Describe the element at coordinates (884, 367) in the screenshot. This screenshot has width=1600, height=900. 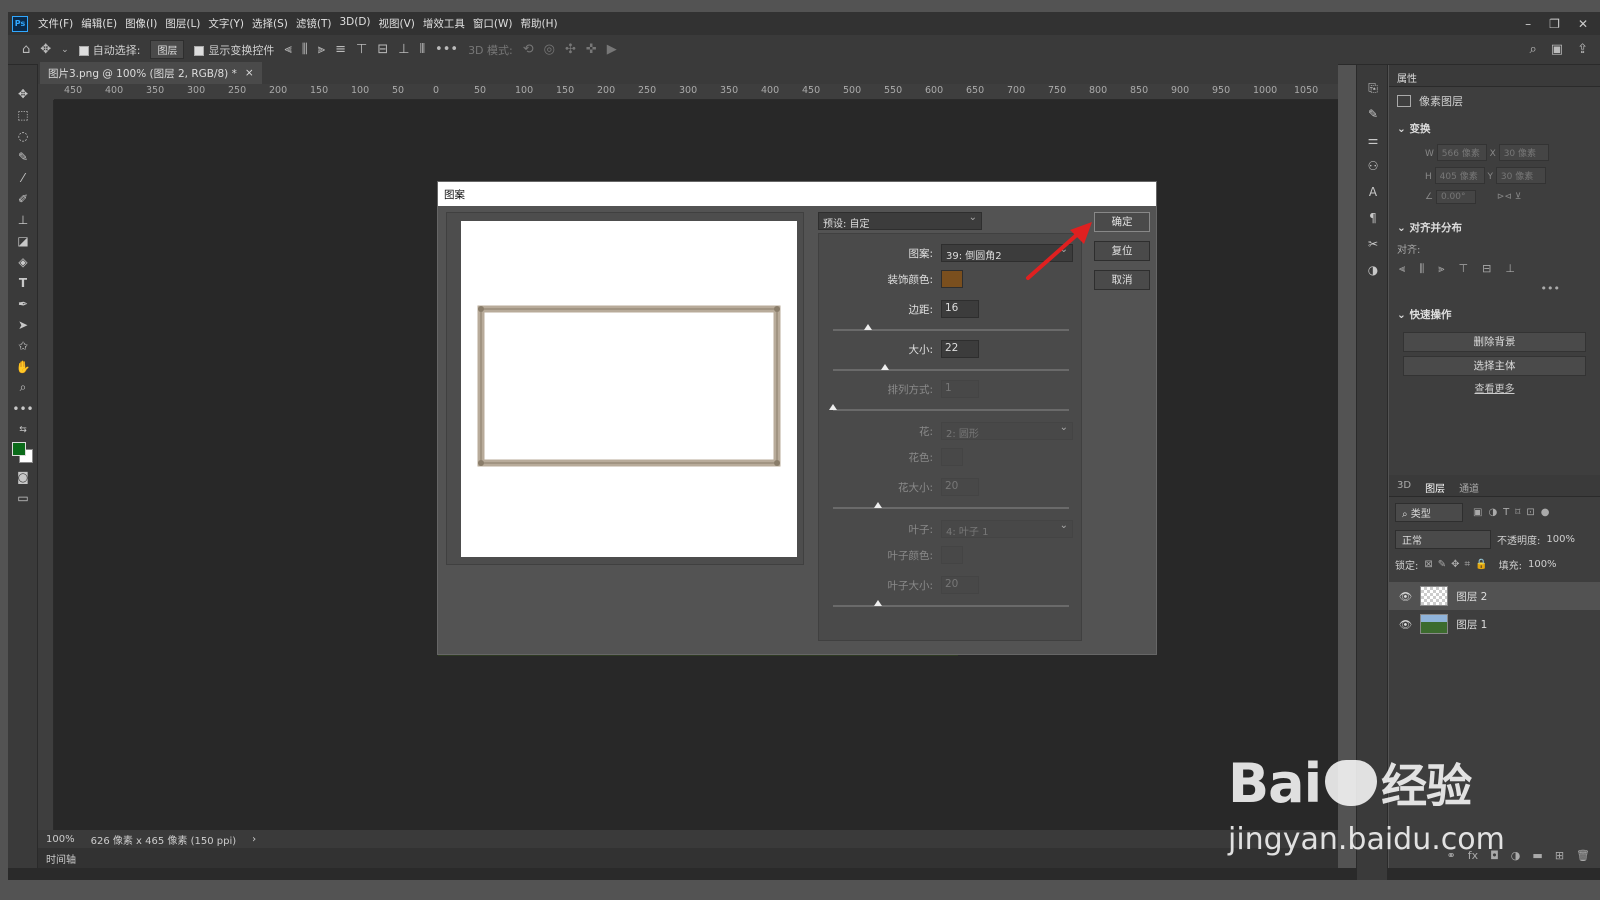
I see `size-slider-knob` at that location.